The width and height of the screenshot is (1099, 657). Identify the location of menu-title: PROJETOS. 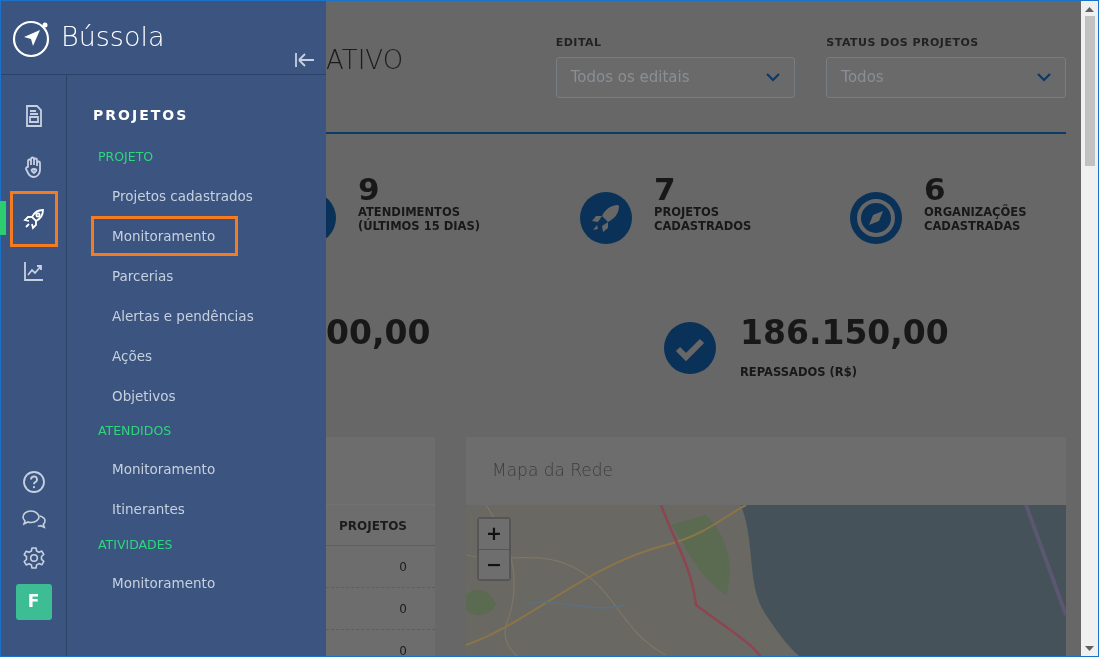
(141, 115).